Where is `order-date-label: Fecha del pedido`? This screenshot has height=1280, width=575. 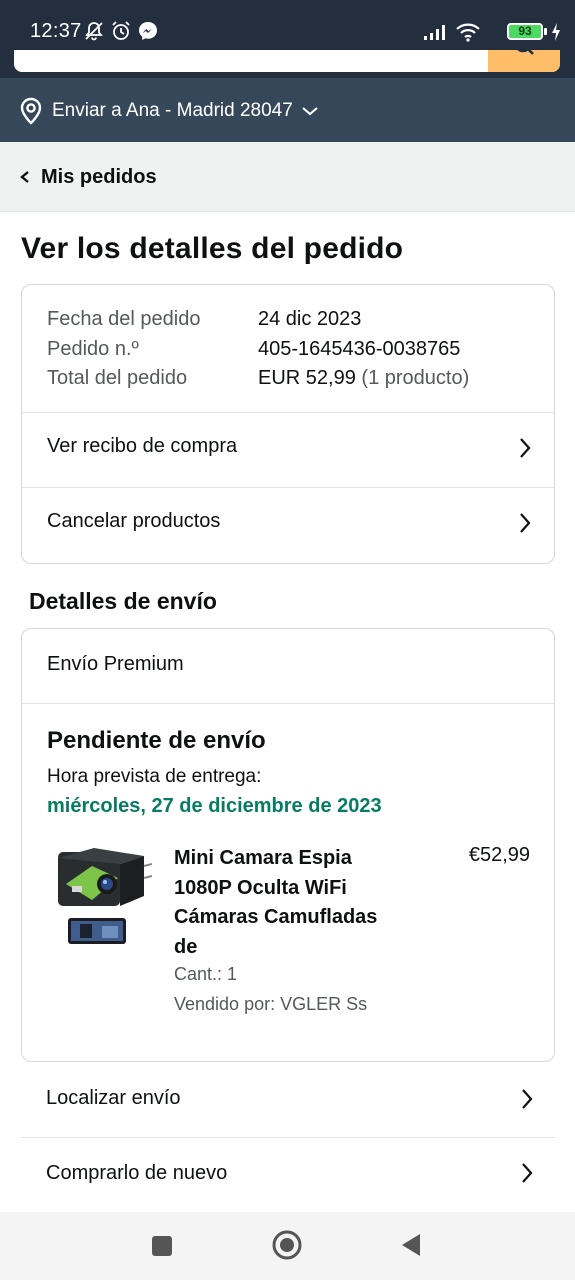 order-date-label: Fecha del pedido is located at coordinates (124, 319).